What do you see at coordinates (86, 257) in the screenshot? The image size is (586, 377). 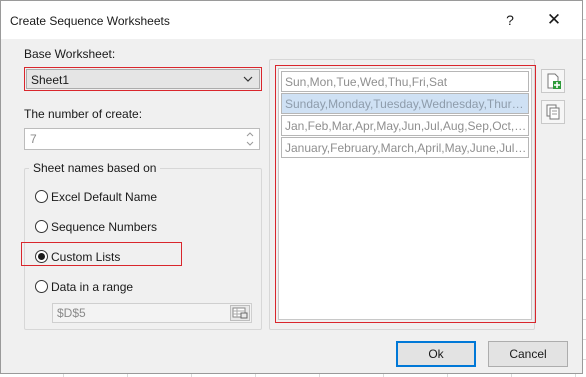 I see `radio-label-custom-lists: Custom Lists` at bounding box center [86, 257].